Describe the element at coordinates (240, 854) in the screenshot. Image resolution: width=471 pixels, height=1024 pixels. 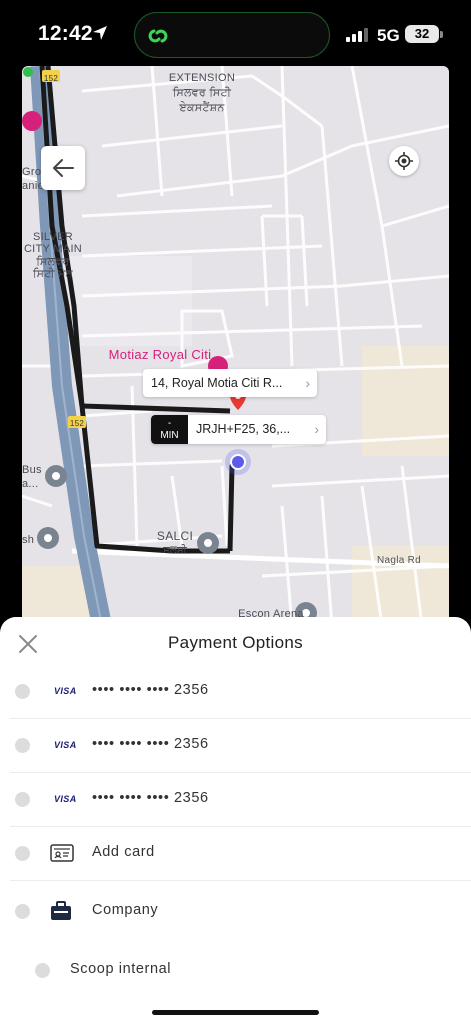
I see `payment-option-add-card: Add card` at that location.